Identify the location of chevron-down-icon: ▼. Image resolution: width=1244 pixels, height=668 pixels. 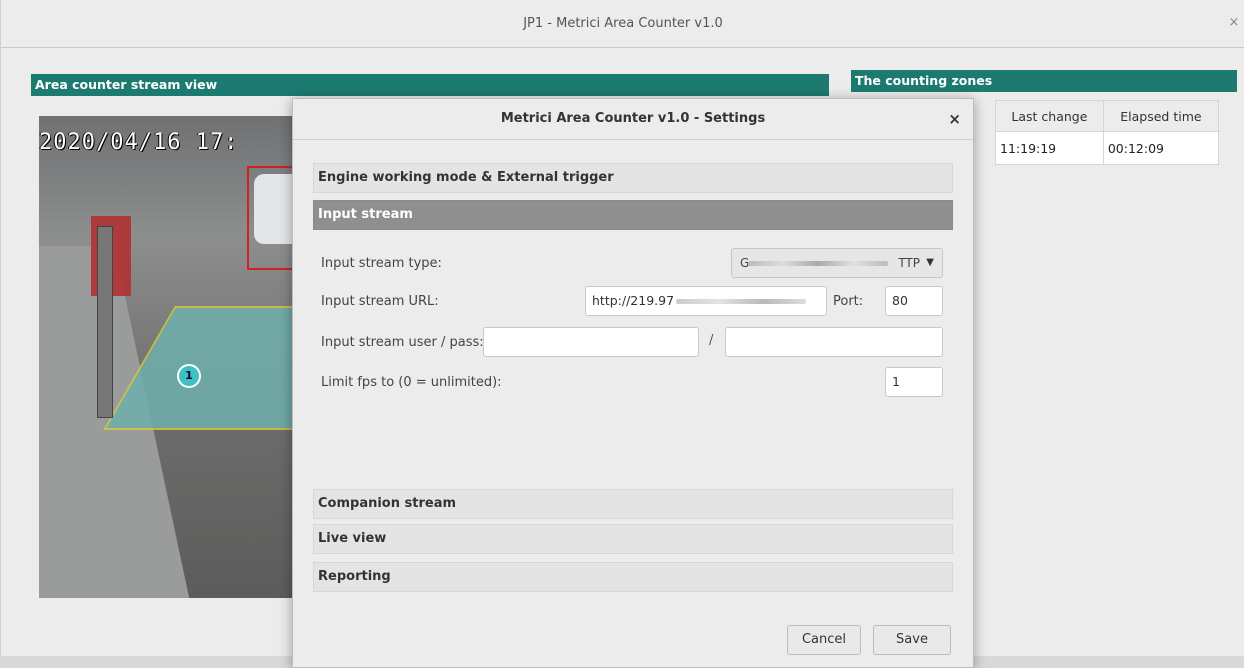
(930, 262).